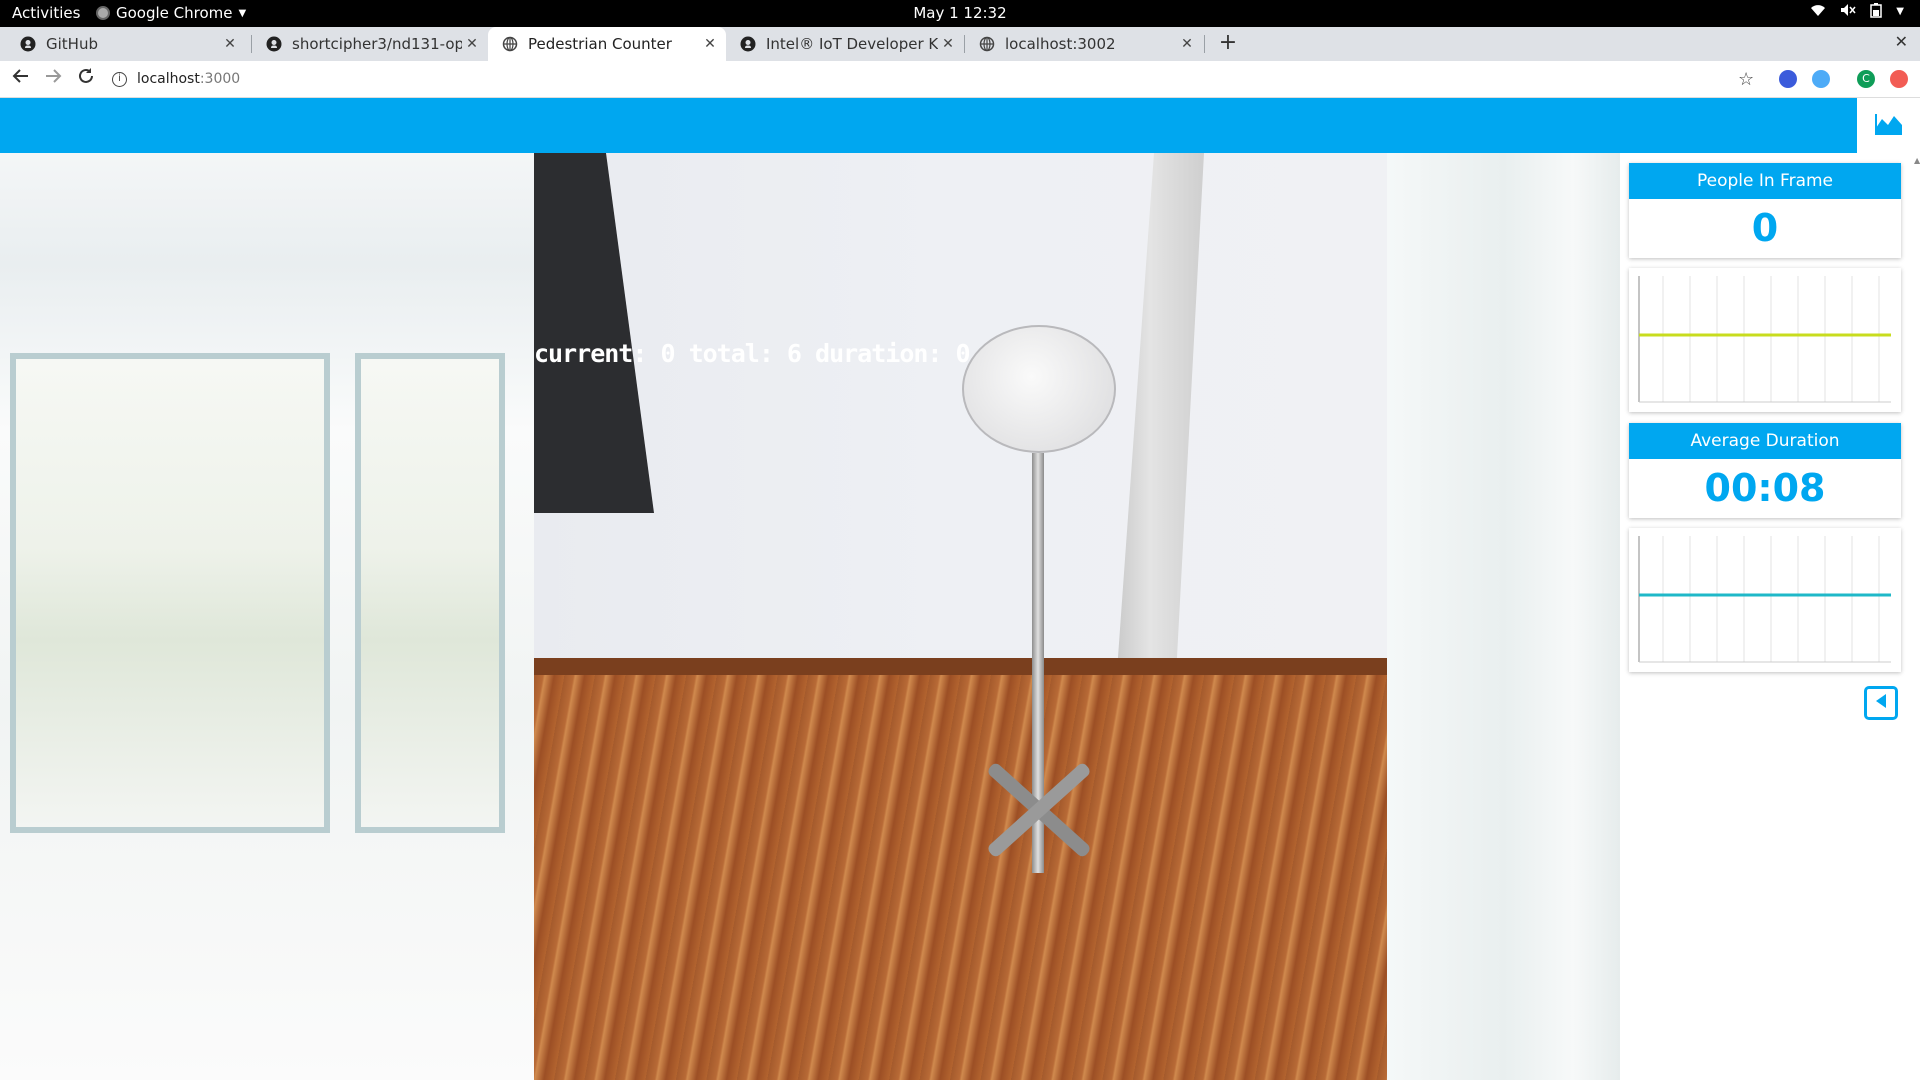 The width and height of the screenshot is (1920, 1080). I want to click on scrollbar-up-arrow: ▲, so click(1917, 160).